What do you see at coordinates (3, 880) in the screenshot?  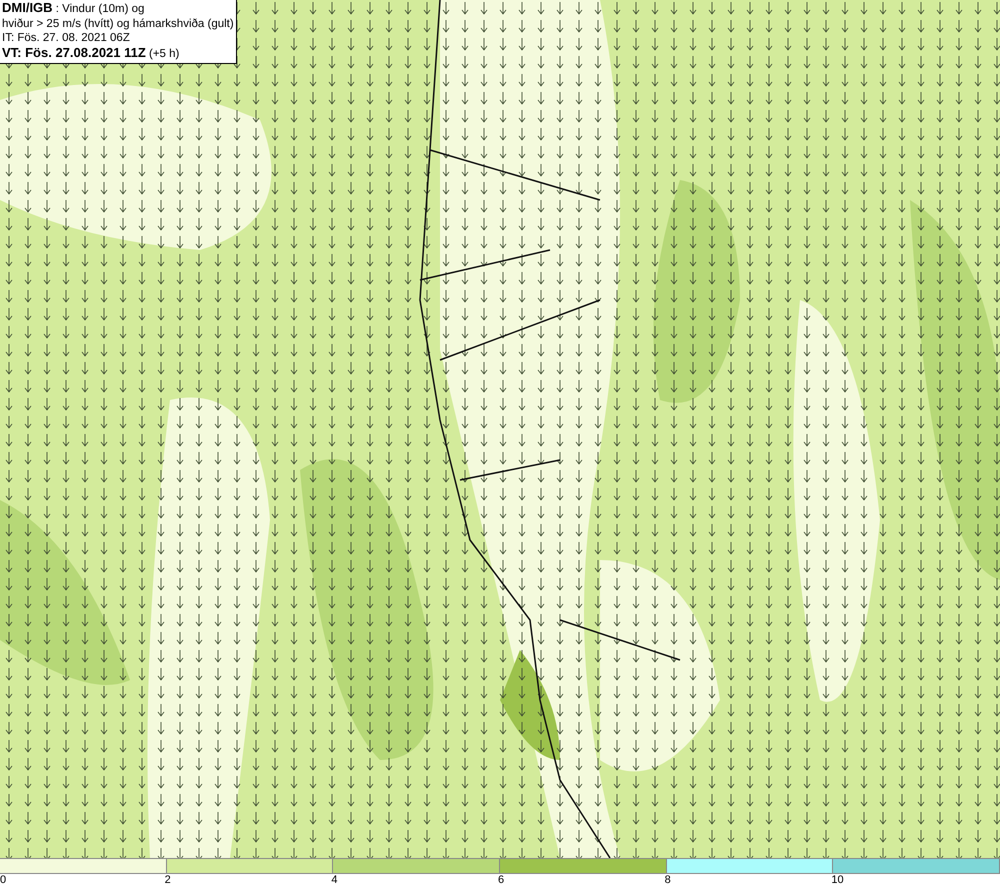 I see `legend-tick-label: 0` at bounding box center [3, 880].